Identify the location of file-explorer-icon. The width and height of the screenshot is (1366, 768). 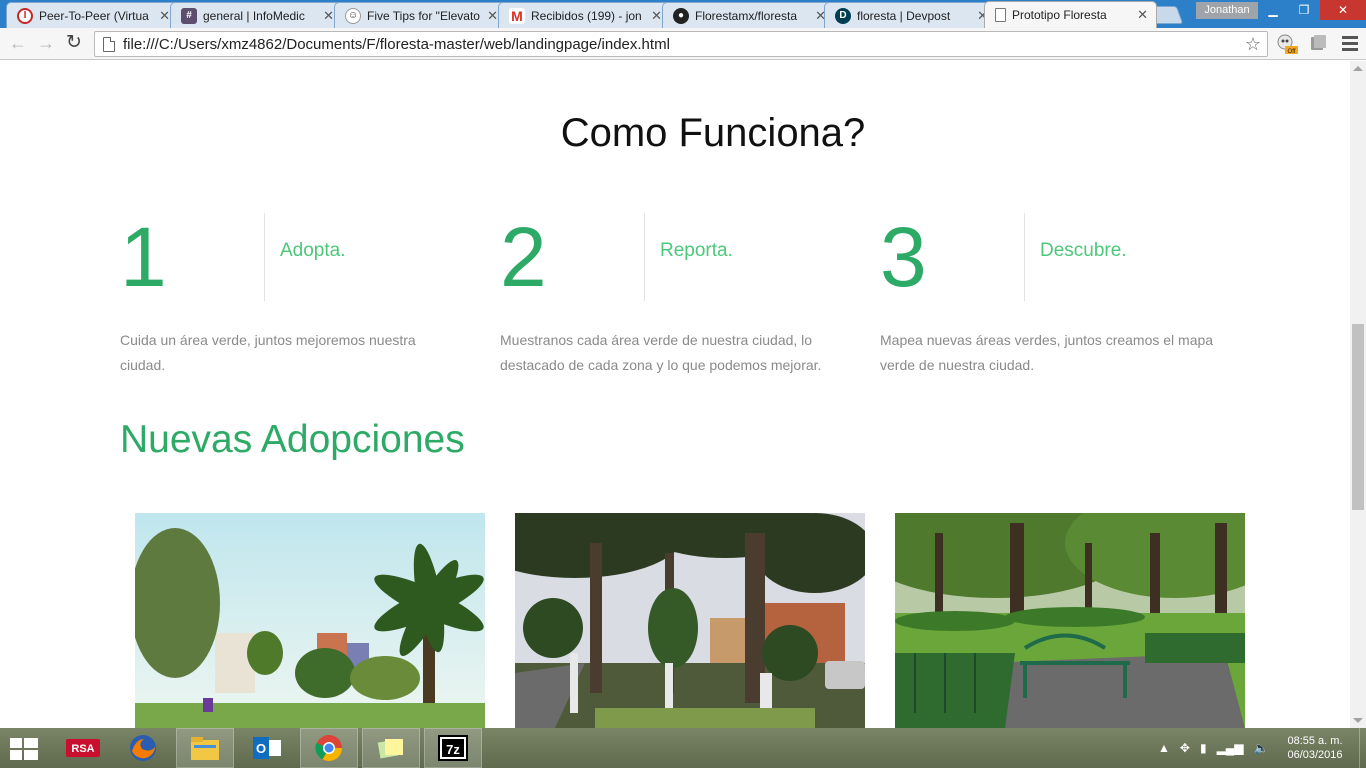
(205, 748).